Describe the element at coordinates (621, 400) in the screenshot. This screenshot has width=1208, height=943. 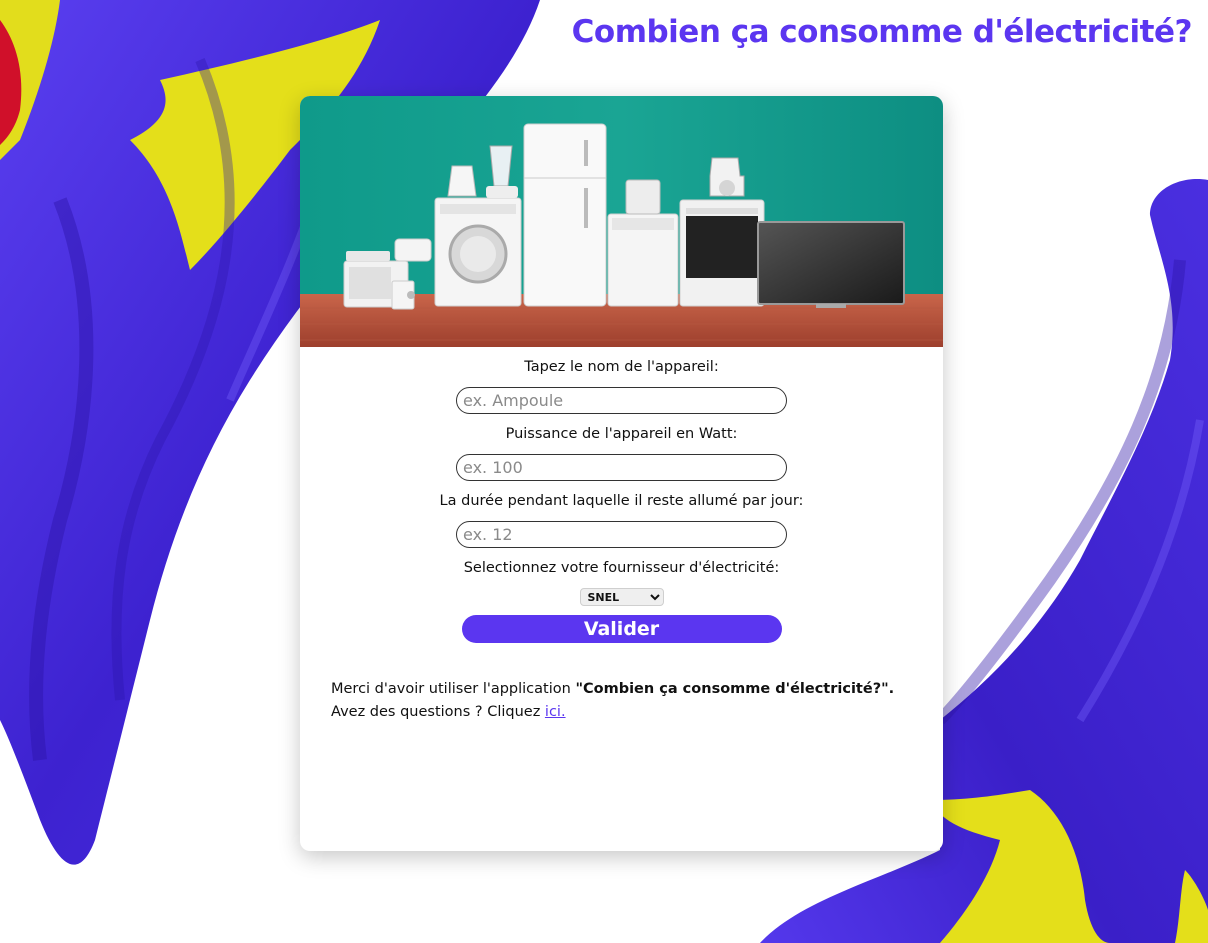
I see `device-name-input` at that location.